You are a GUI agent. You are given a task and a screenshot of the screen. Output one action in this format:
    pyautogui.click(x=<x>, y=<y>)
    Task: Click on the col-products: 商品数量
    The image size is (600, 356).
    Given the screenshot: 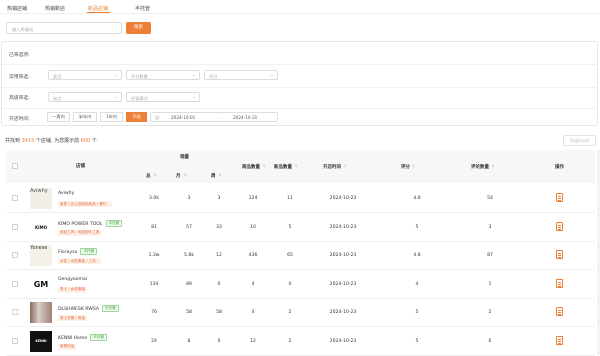 What is the action you would take?
    pyautogui.click(x=251, y=167)
    